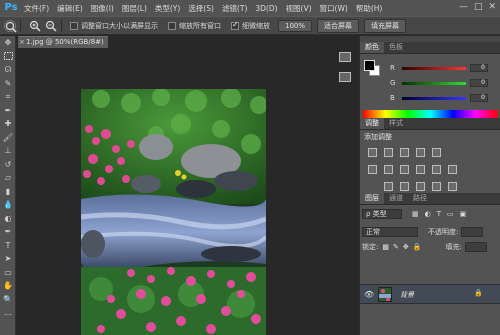 The image size is (500, 335). What do you see at coordinates (295, 25) in the screenshot?
I see `zoom-100-button: 100%` at bounding box center [295, 25].